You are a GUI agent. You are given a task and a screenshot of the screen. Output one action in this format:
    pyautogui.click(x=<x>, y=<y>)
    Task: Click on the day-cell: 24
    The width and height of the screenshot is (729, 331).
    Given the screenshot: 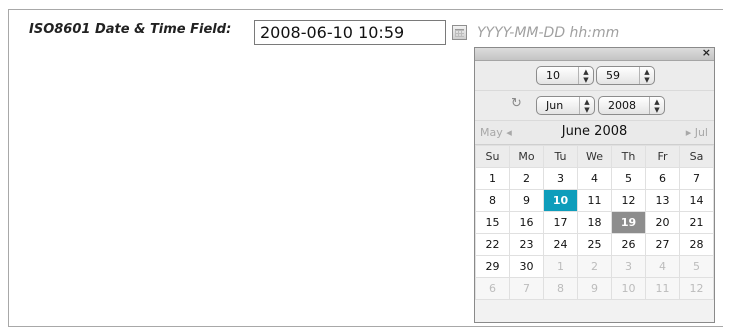 What is the action you would take?
    pyautogui.click(x=560, y=244)
    